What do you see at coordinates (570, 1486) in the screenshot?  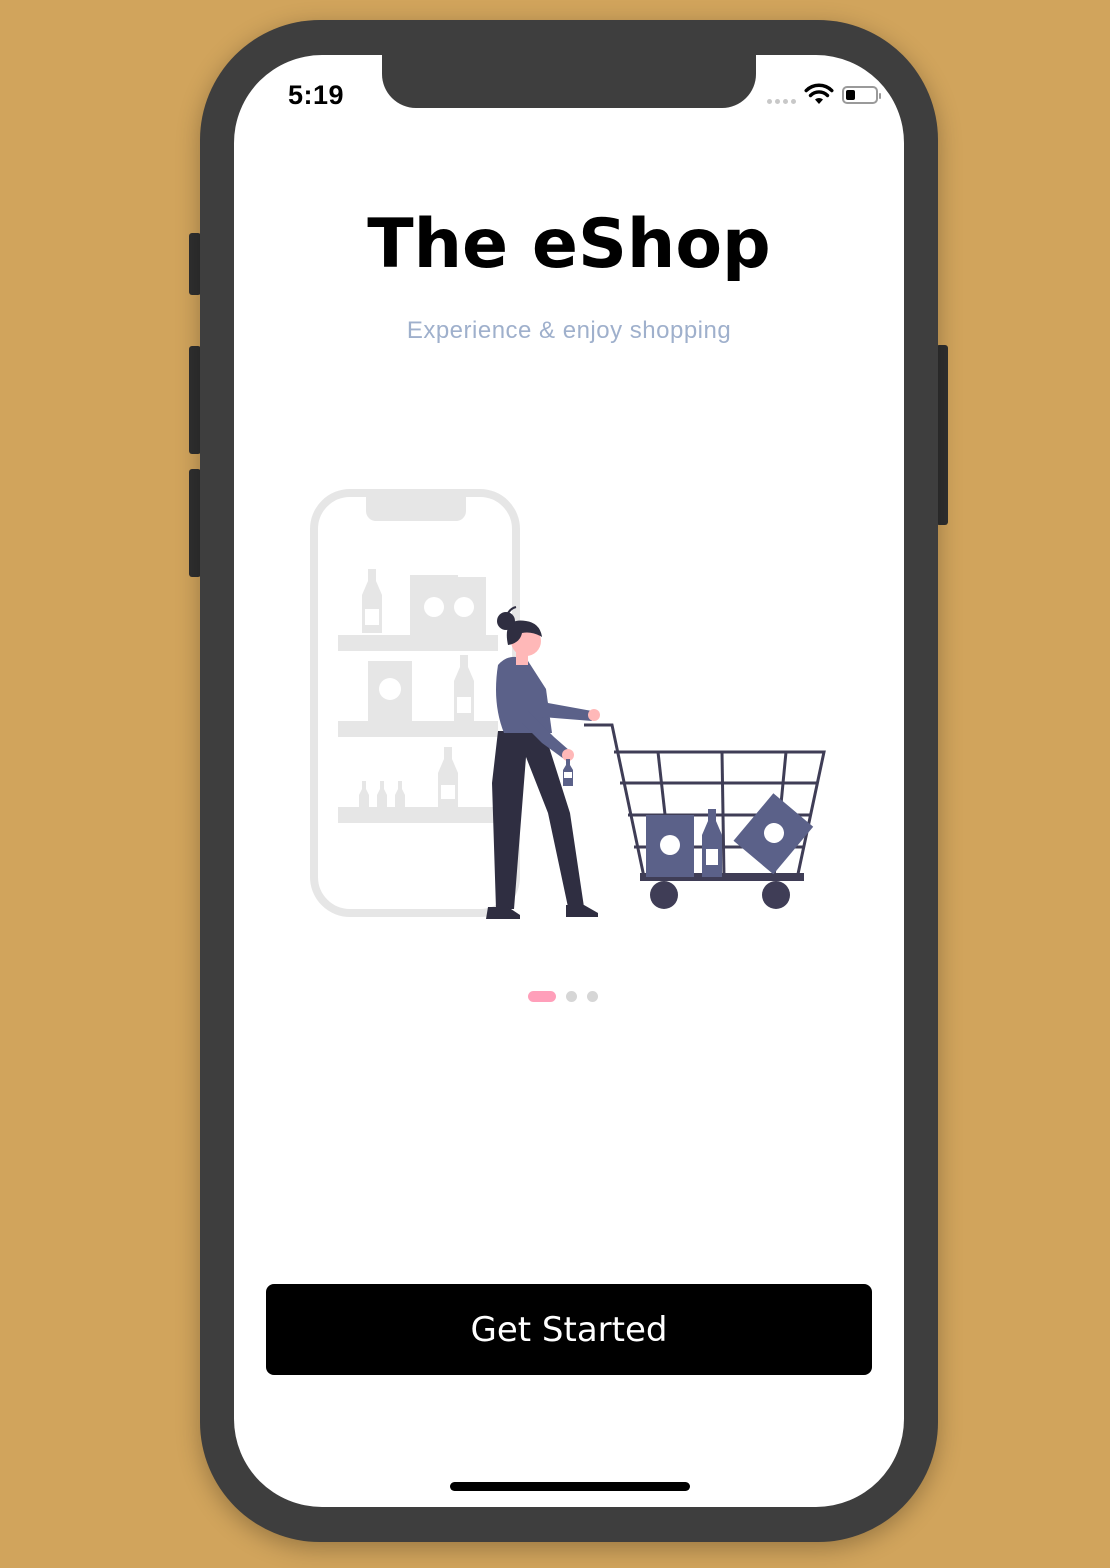 I see `home-indicator` at bounding box center [570, 1486].